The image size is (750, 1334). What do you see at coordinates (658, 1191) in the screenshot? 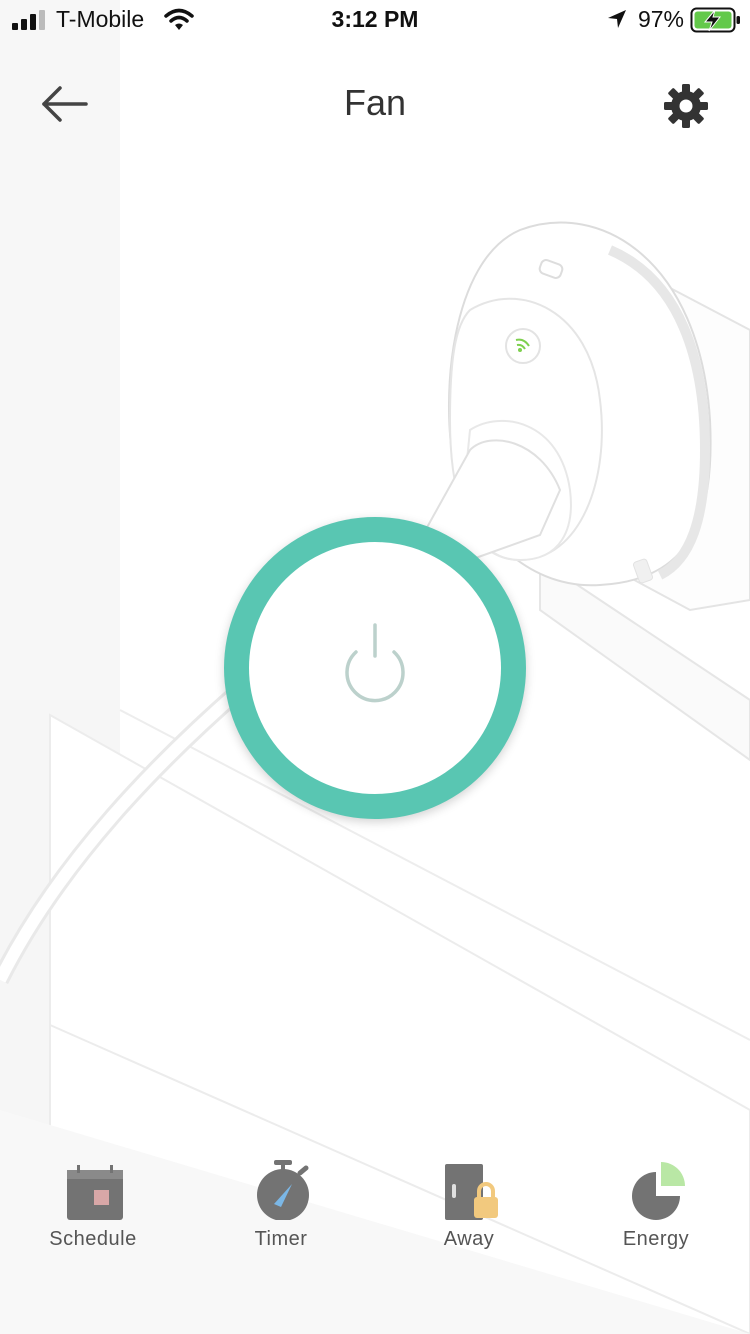
I see `pie-chart-icon` at bounding box center [658, 1191].